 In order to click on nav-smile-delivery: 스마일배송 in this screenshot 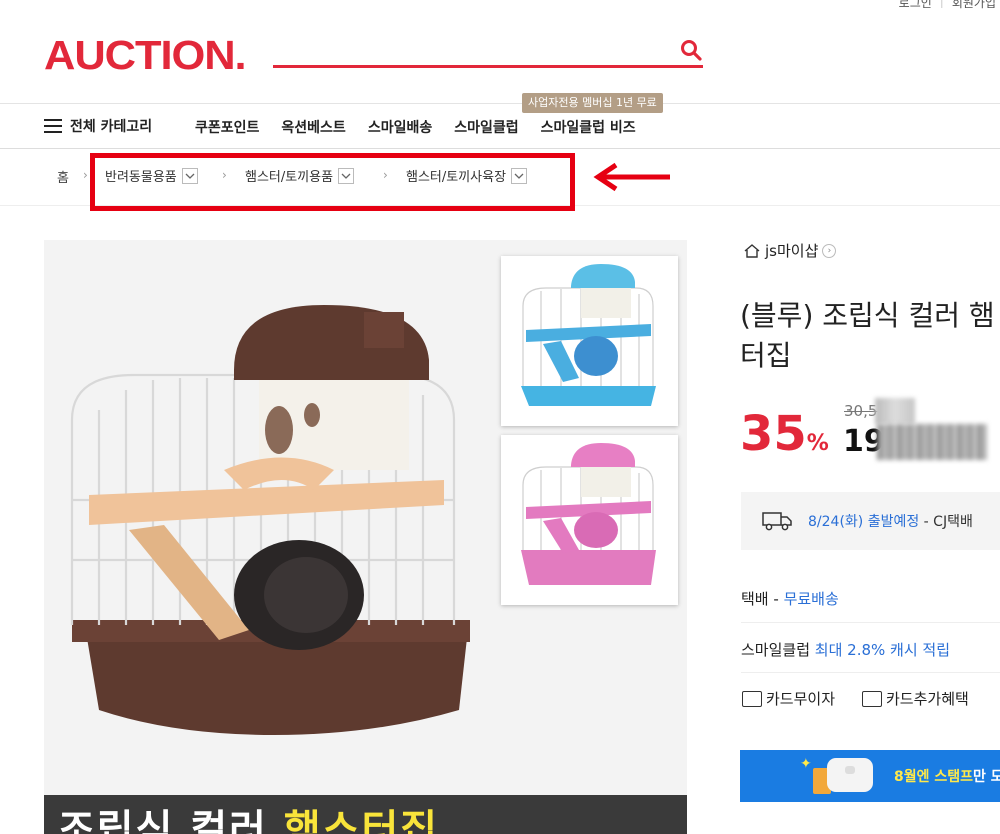, I will do `click(400, 127)`.